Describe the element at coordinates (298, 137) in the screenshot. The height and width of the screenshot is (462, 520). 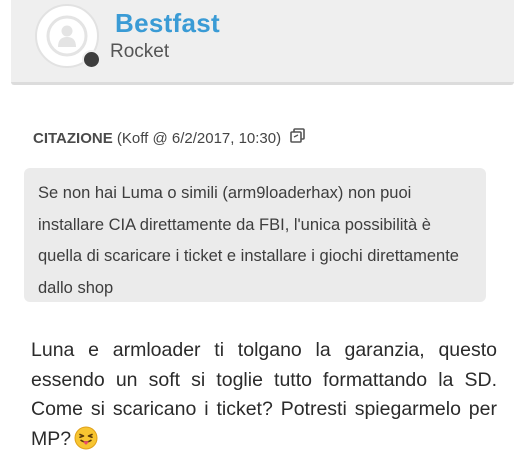
I see `copy-link-icon` at that location.